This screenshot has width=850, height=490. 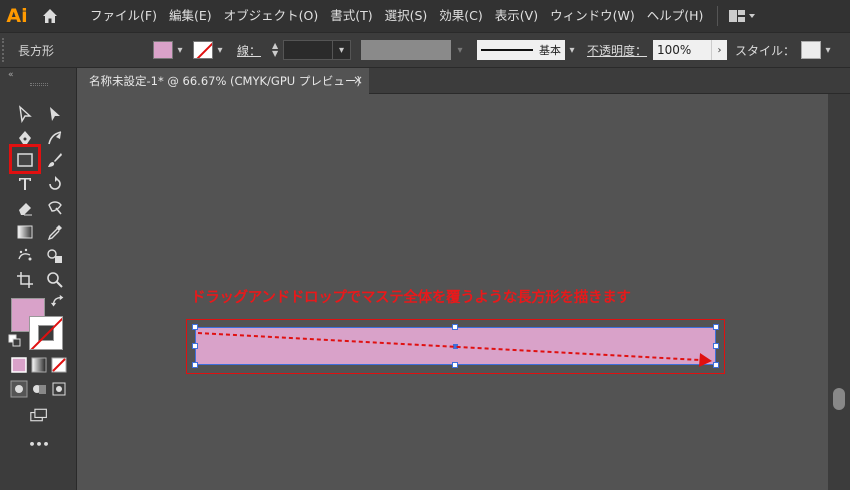 I want to click on blend-tool-icon, so click(x=55, y=256).